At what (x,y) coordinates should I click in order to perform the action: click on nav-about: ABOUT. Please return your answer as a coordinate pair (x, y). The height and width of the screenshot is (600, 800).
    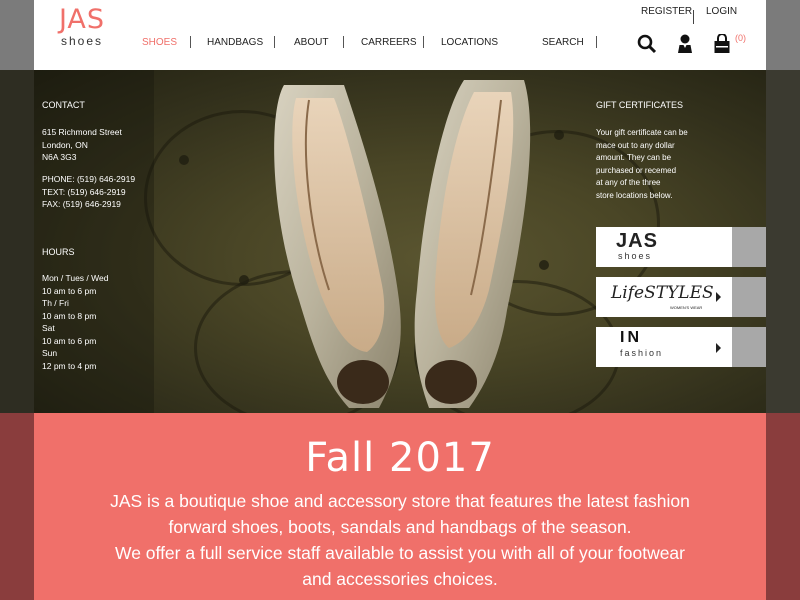
    Looking at the image, I should click on (311, 42).